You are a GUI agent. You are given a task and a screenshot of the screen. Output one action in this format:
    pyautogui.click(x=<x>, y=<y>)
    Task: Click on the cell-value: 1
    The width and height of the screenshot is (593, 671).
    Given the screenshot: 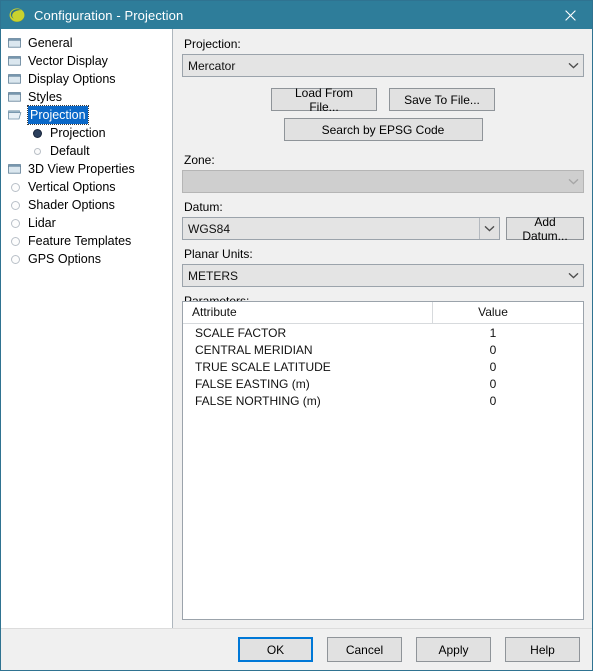 What is the action you would take?
    pyautogui.click(x=493, y=332)
    